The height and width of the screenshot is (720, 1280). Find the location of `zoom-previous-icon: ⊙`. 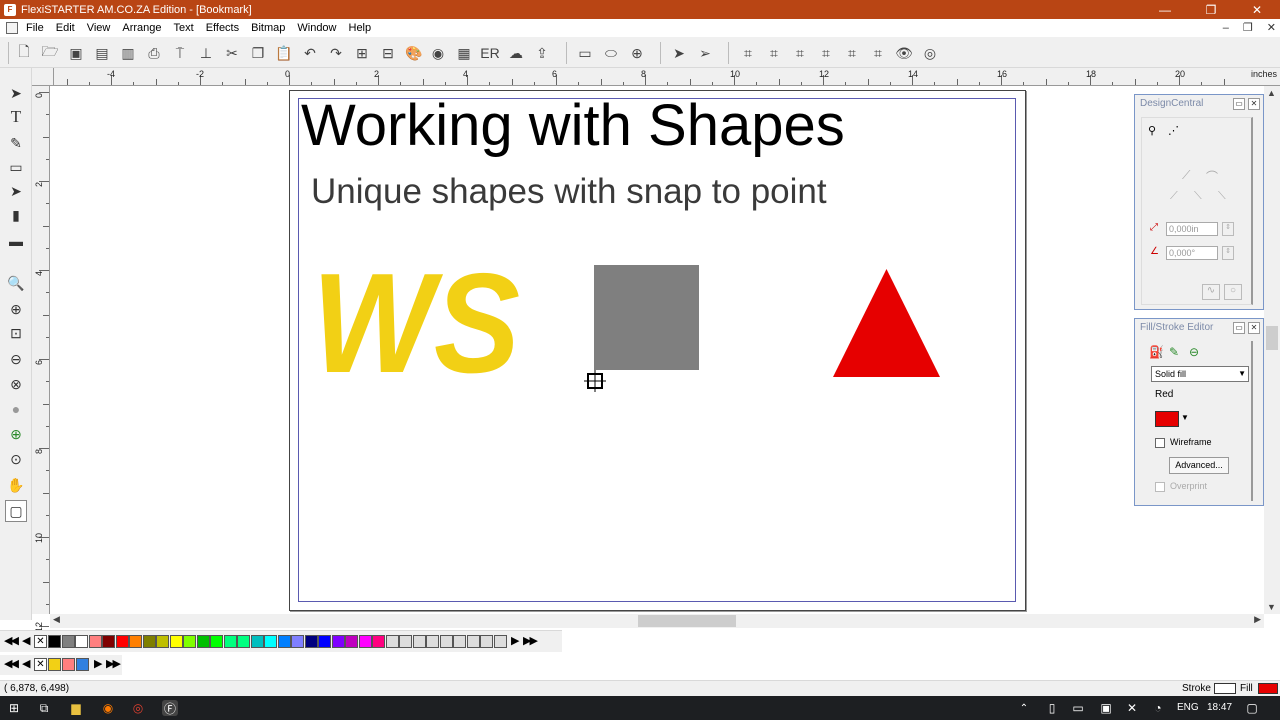

zoom-previous-icon: ⊙ is located at coordinates (16, 459).